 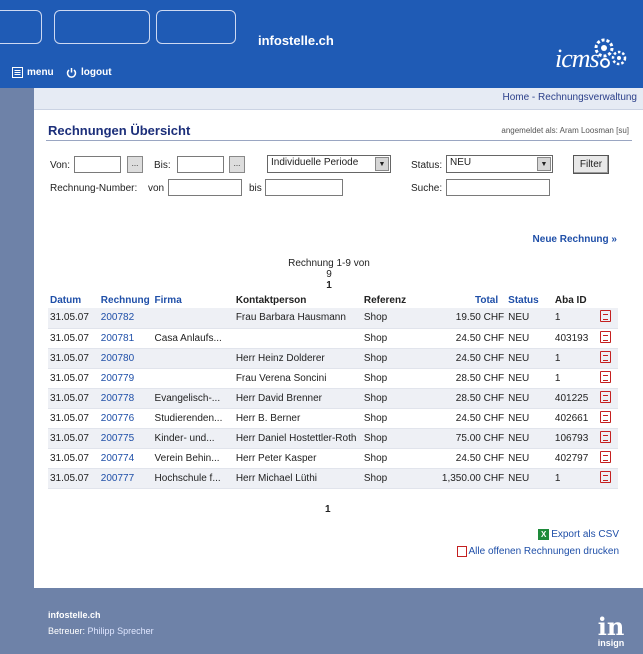 I want to click on number-from-input, so click(x=205, y=187).